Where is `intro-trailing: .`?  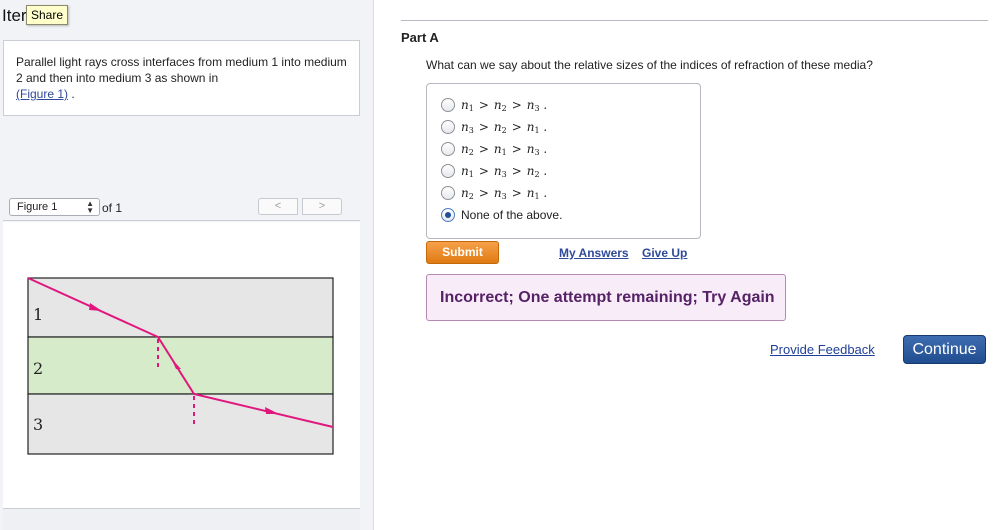 intro-trailing: . is located at coordinates (71, 94).